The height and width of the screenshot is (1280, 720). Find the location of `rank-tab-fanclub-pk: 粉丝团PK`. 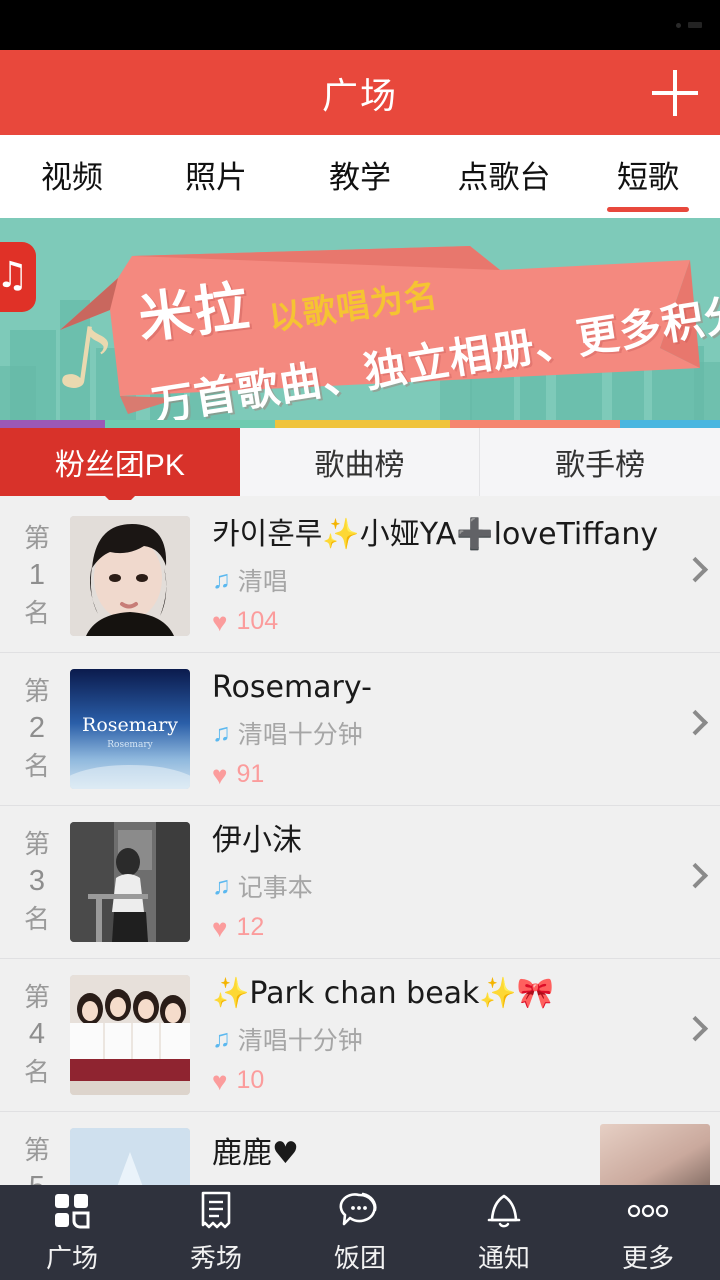

rank-tab-fanclub-pk: 粉丝团PK is located at coordinates (120, 469).